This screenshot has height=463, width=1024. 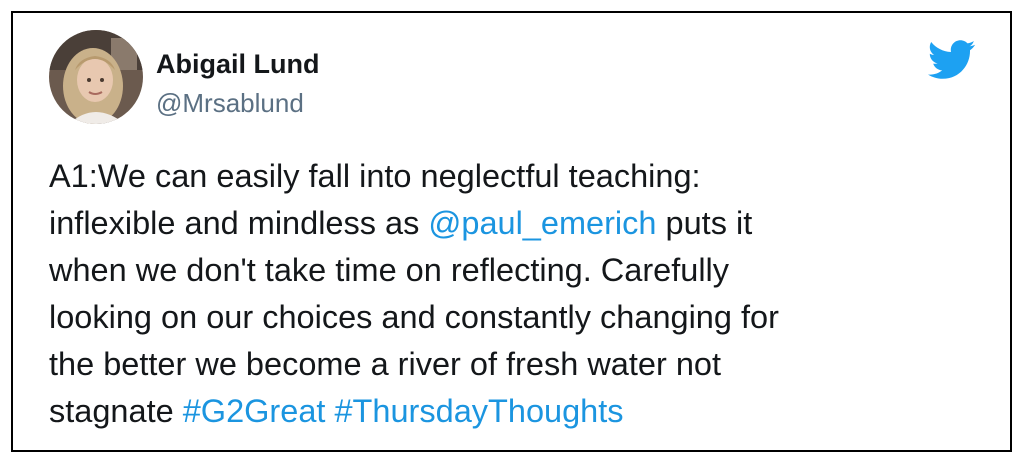 What do you see at coordinates (952, 60) in the screenshot?
I see `twitter-bird-icon` at bounding box center [952, 60].